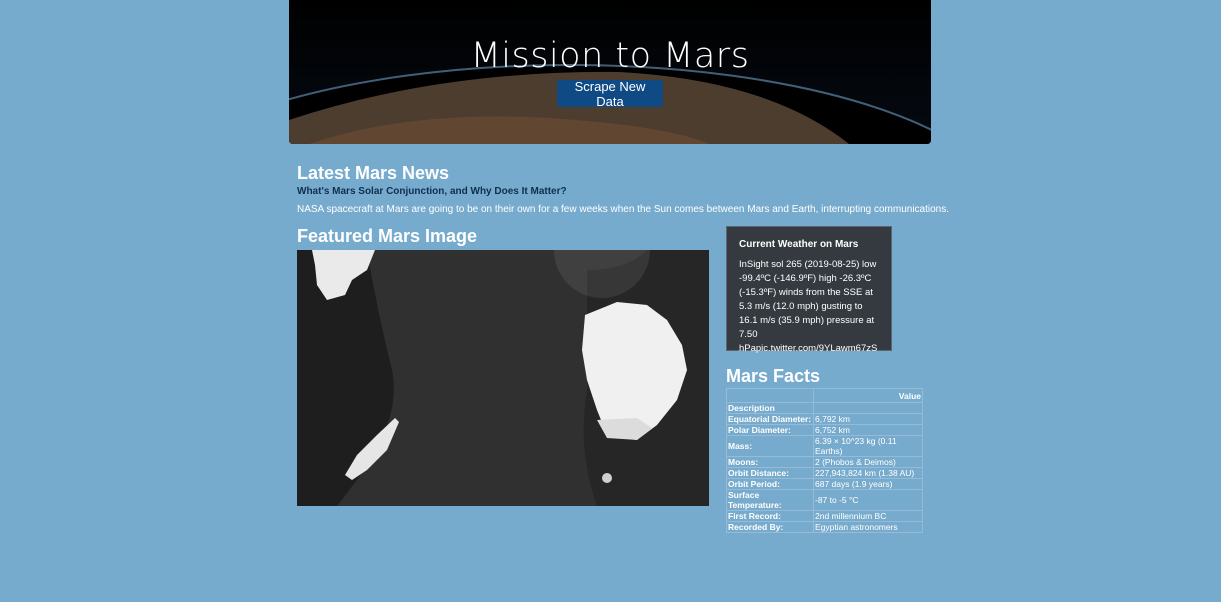 The width and height of the screenshot is (1221, 602). I want to click on fact-value: 6,752 km, so click(868, 430).